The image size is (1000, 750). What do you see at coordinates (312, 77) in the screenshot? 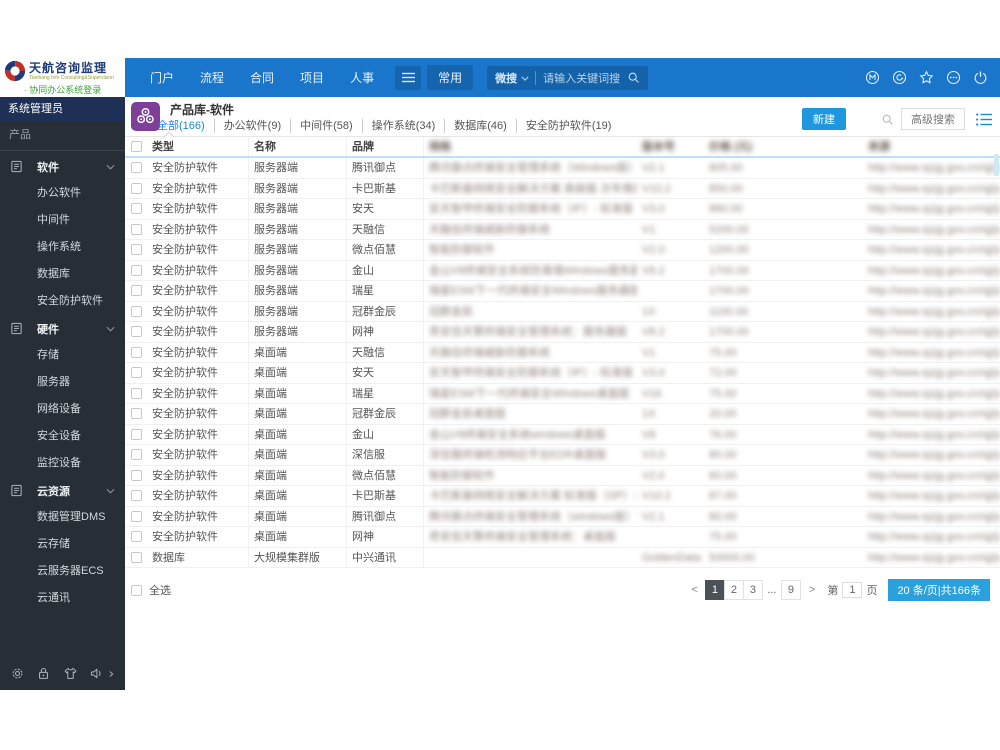
I see `nav-item-3: 项目` at bounding box center [312, 77].